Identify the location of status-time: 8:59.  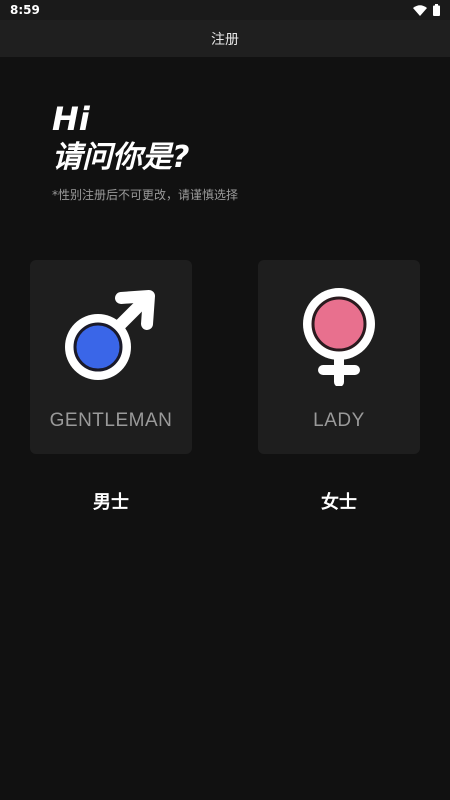
(25, 10).